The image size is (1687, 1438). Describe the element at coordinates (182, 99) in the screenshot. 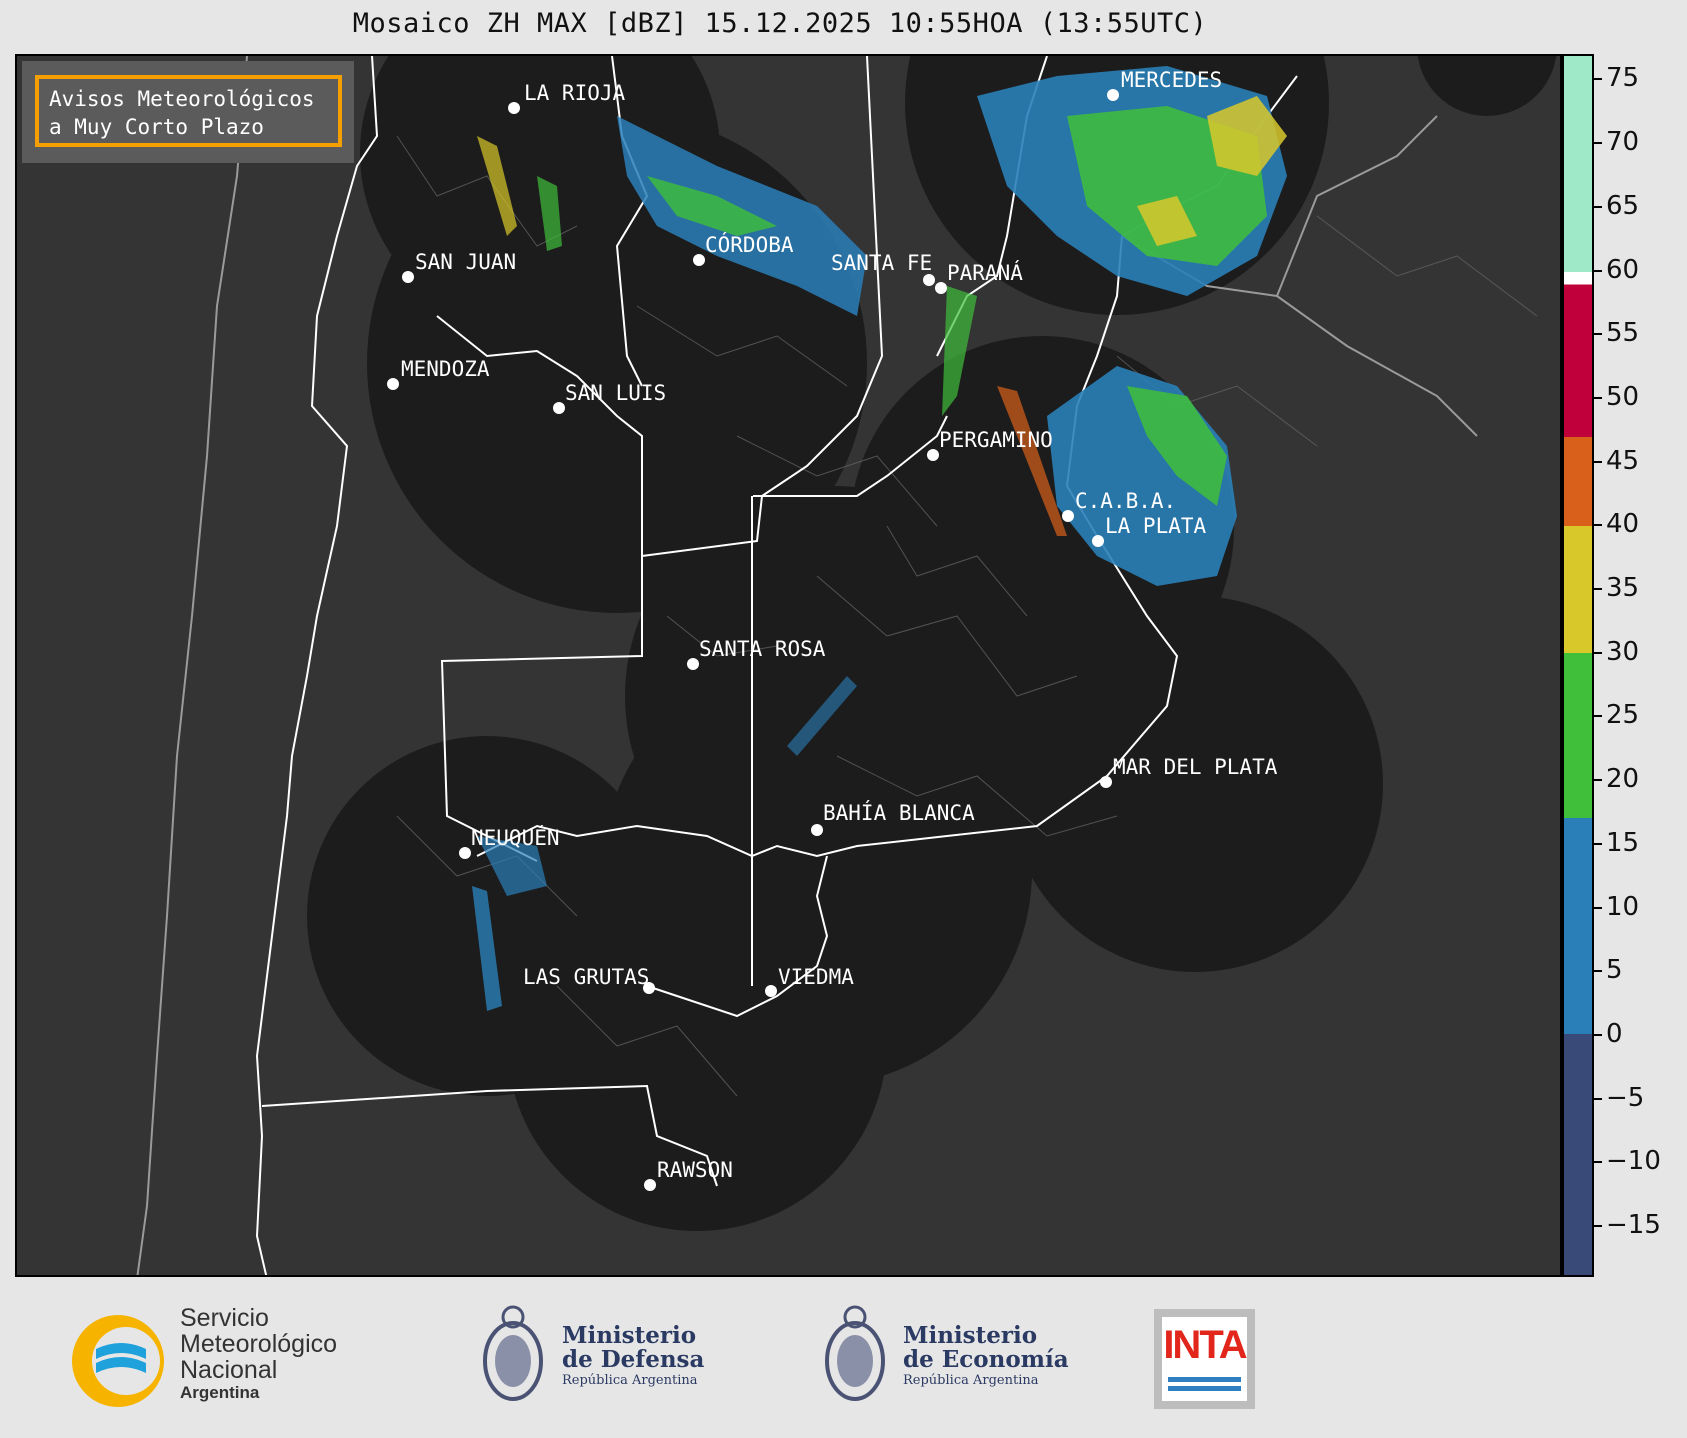

I see `warnings-line1: Avisos Meteorológicos` at that location.